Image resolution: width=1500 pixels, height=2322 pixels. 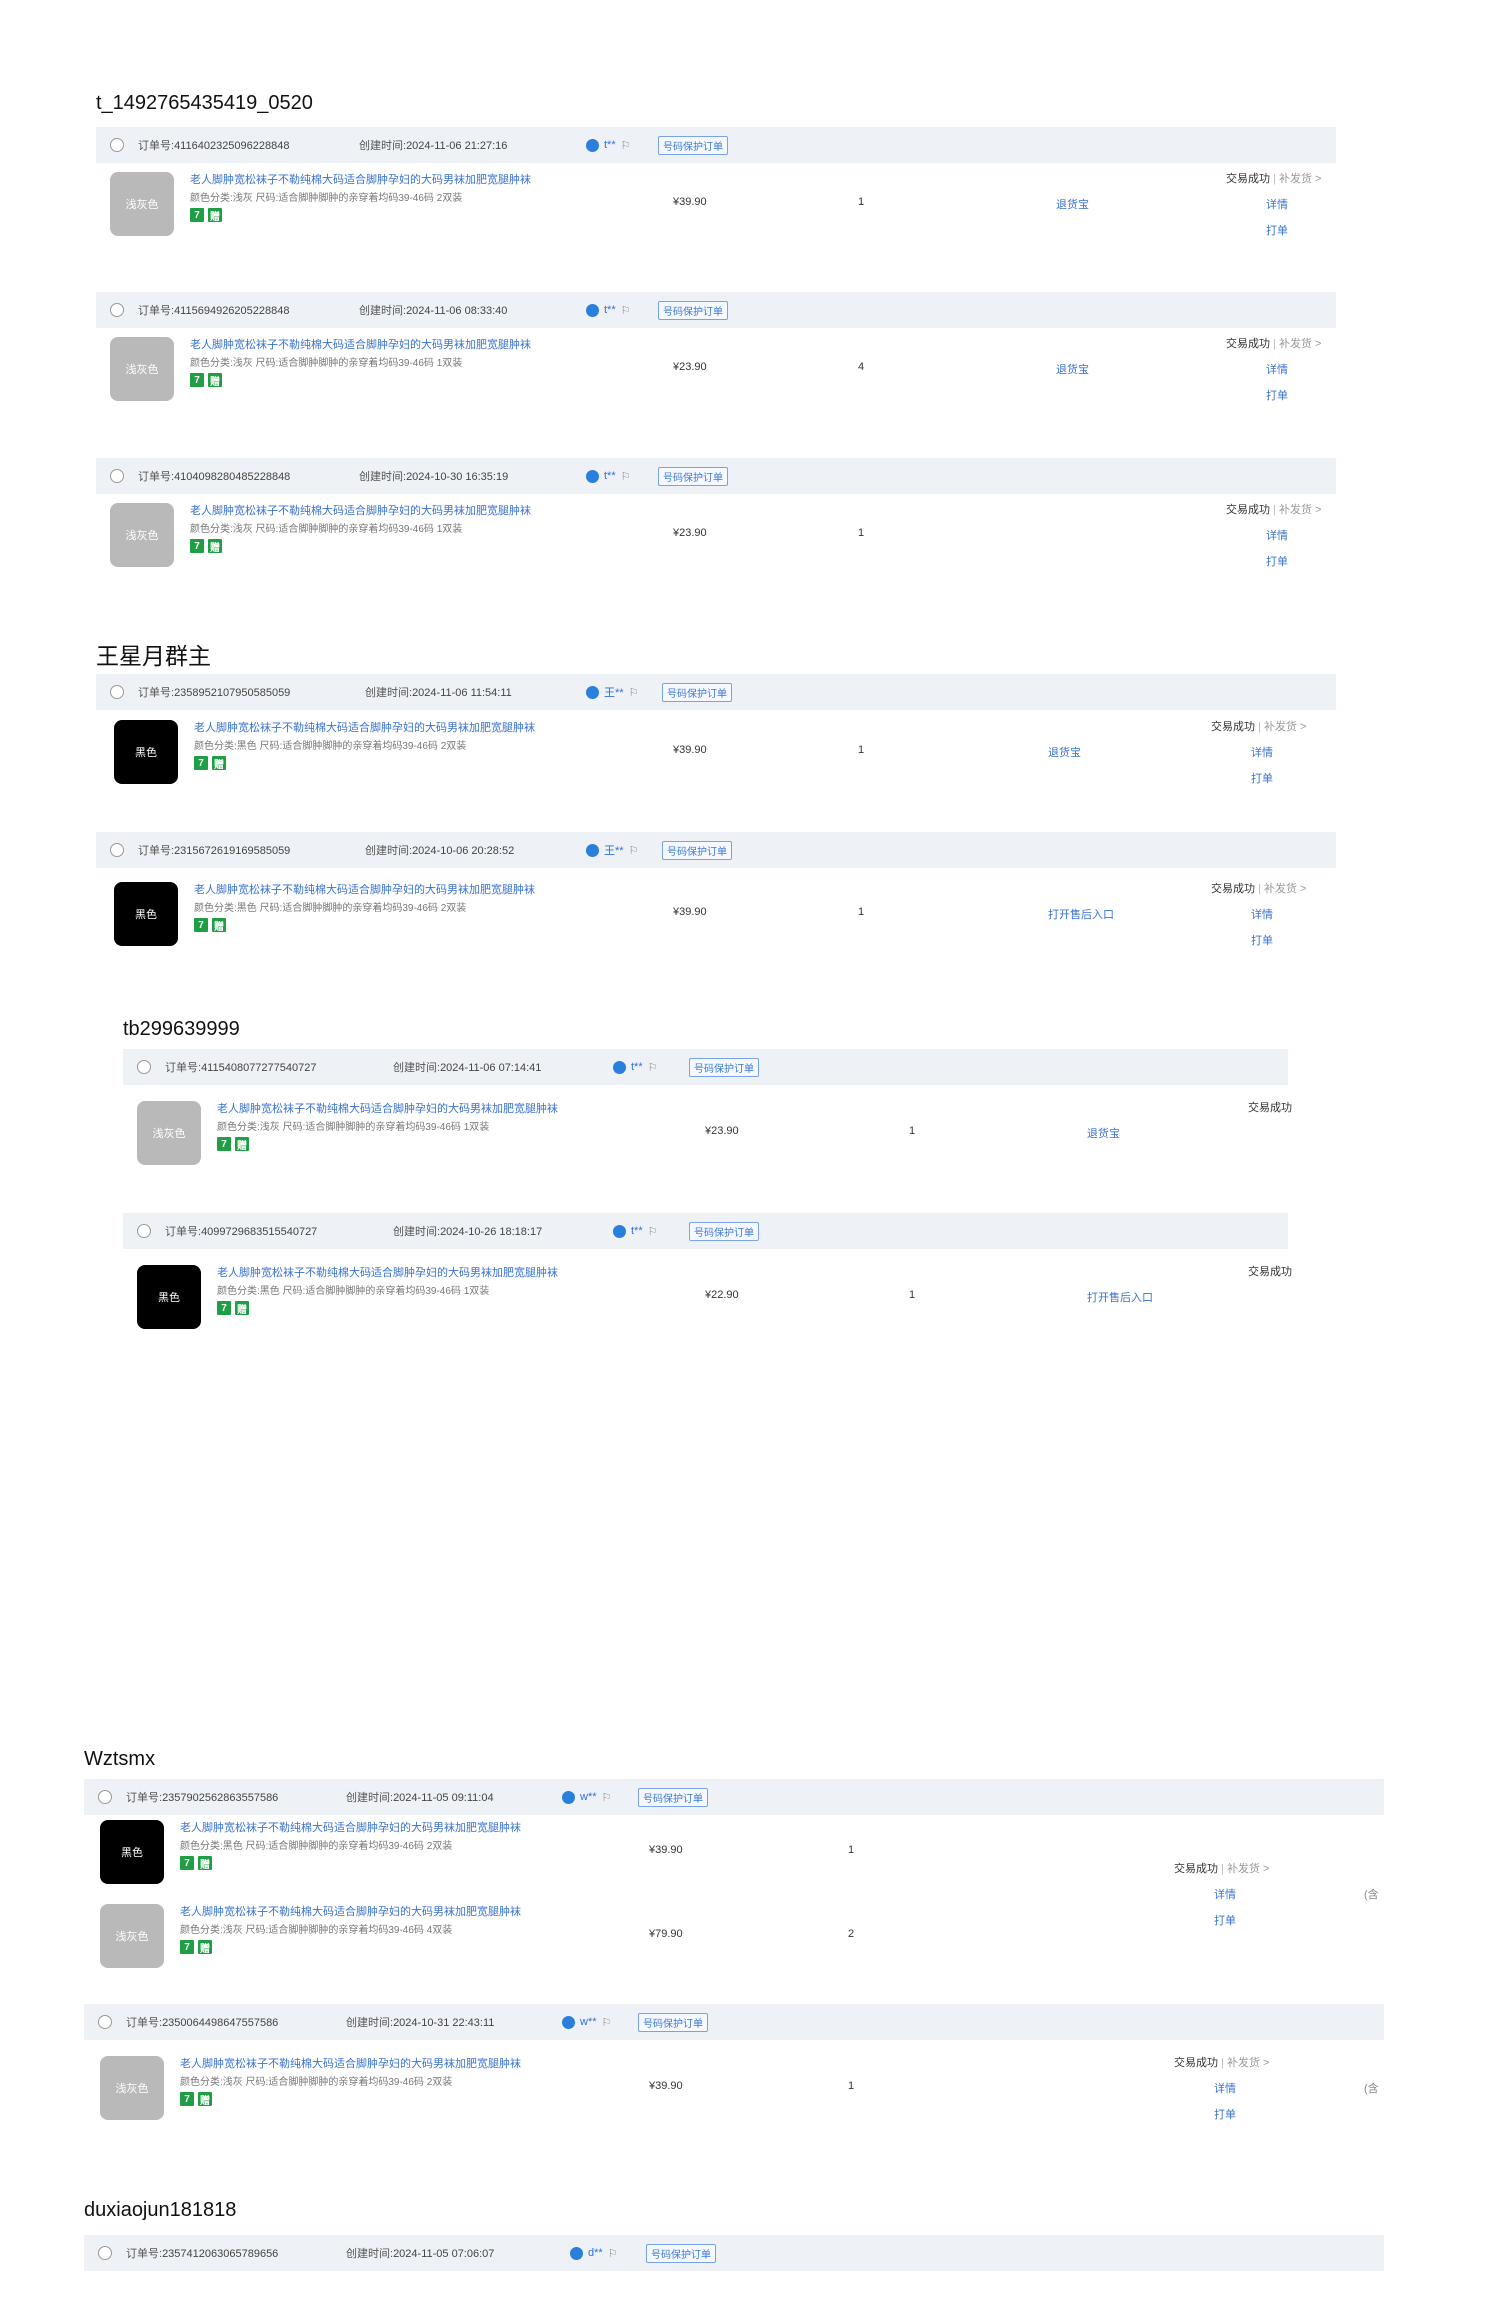 I want to click on truncated-column-text: (含, so click(x=1371, y=2089).